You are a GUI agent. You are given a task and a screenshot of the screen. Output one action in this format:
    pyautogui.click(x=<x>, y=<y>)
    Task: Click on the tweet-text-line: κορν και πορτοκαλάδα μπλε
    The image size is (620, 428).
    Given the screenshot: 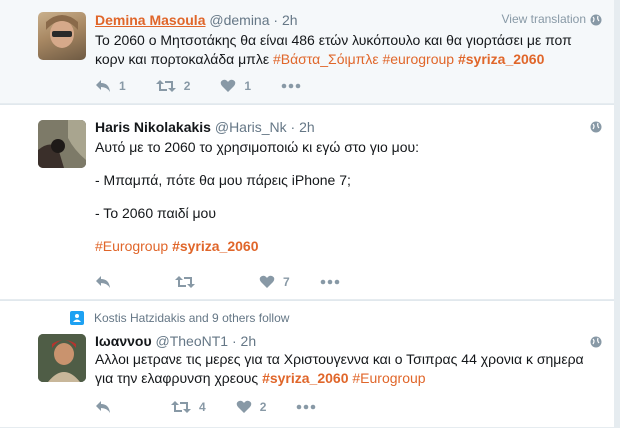 What is the action you would take?
    pyautogui.click(x=182, y=59)
    